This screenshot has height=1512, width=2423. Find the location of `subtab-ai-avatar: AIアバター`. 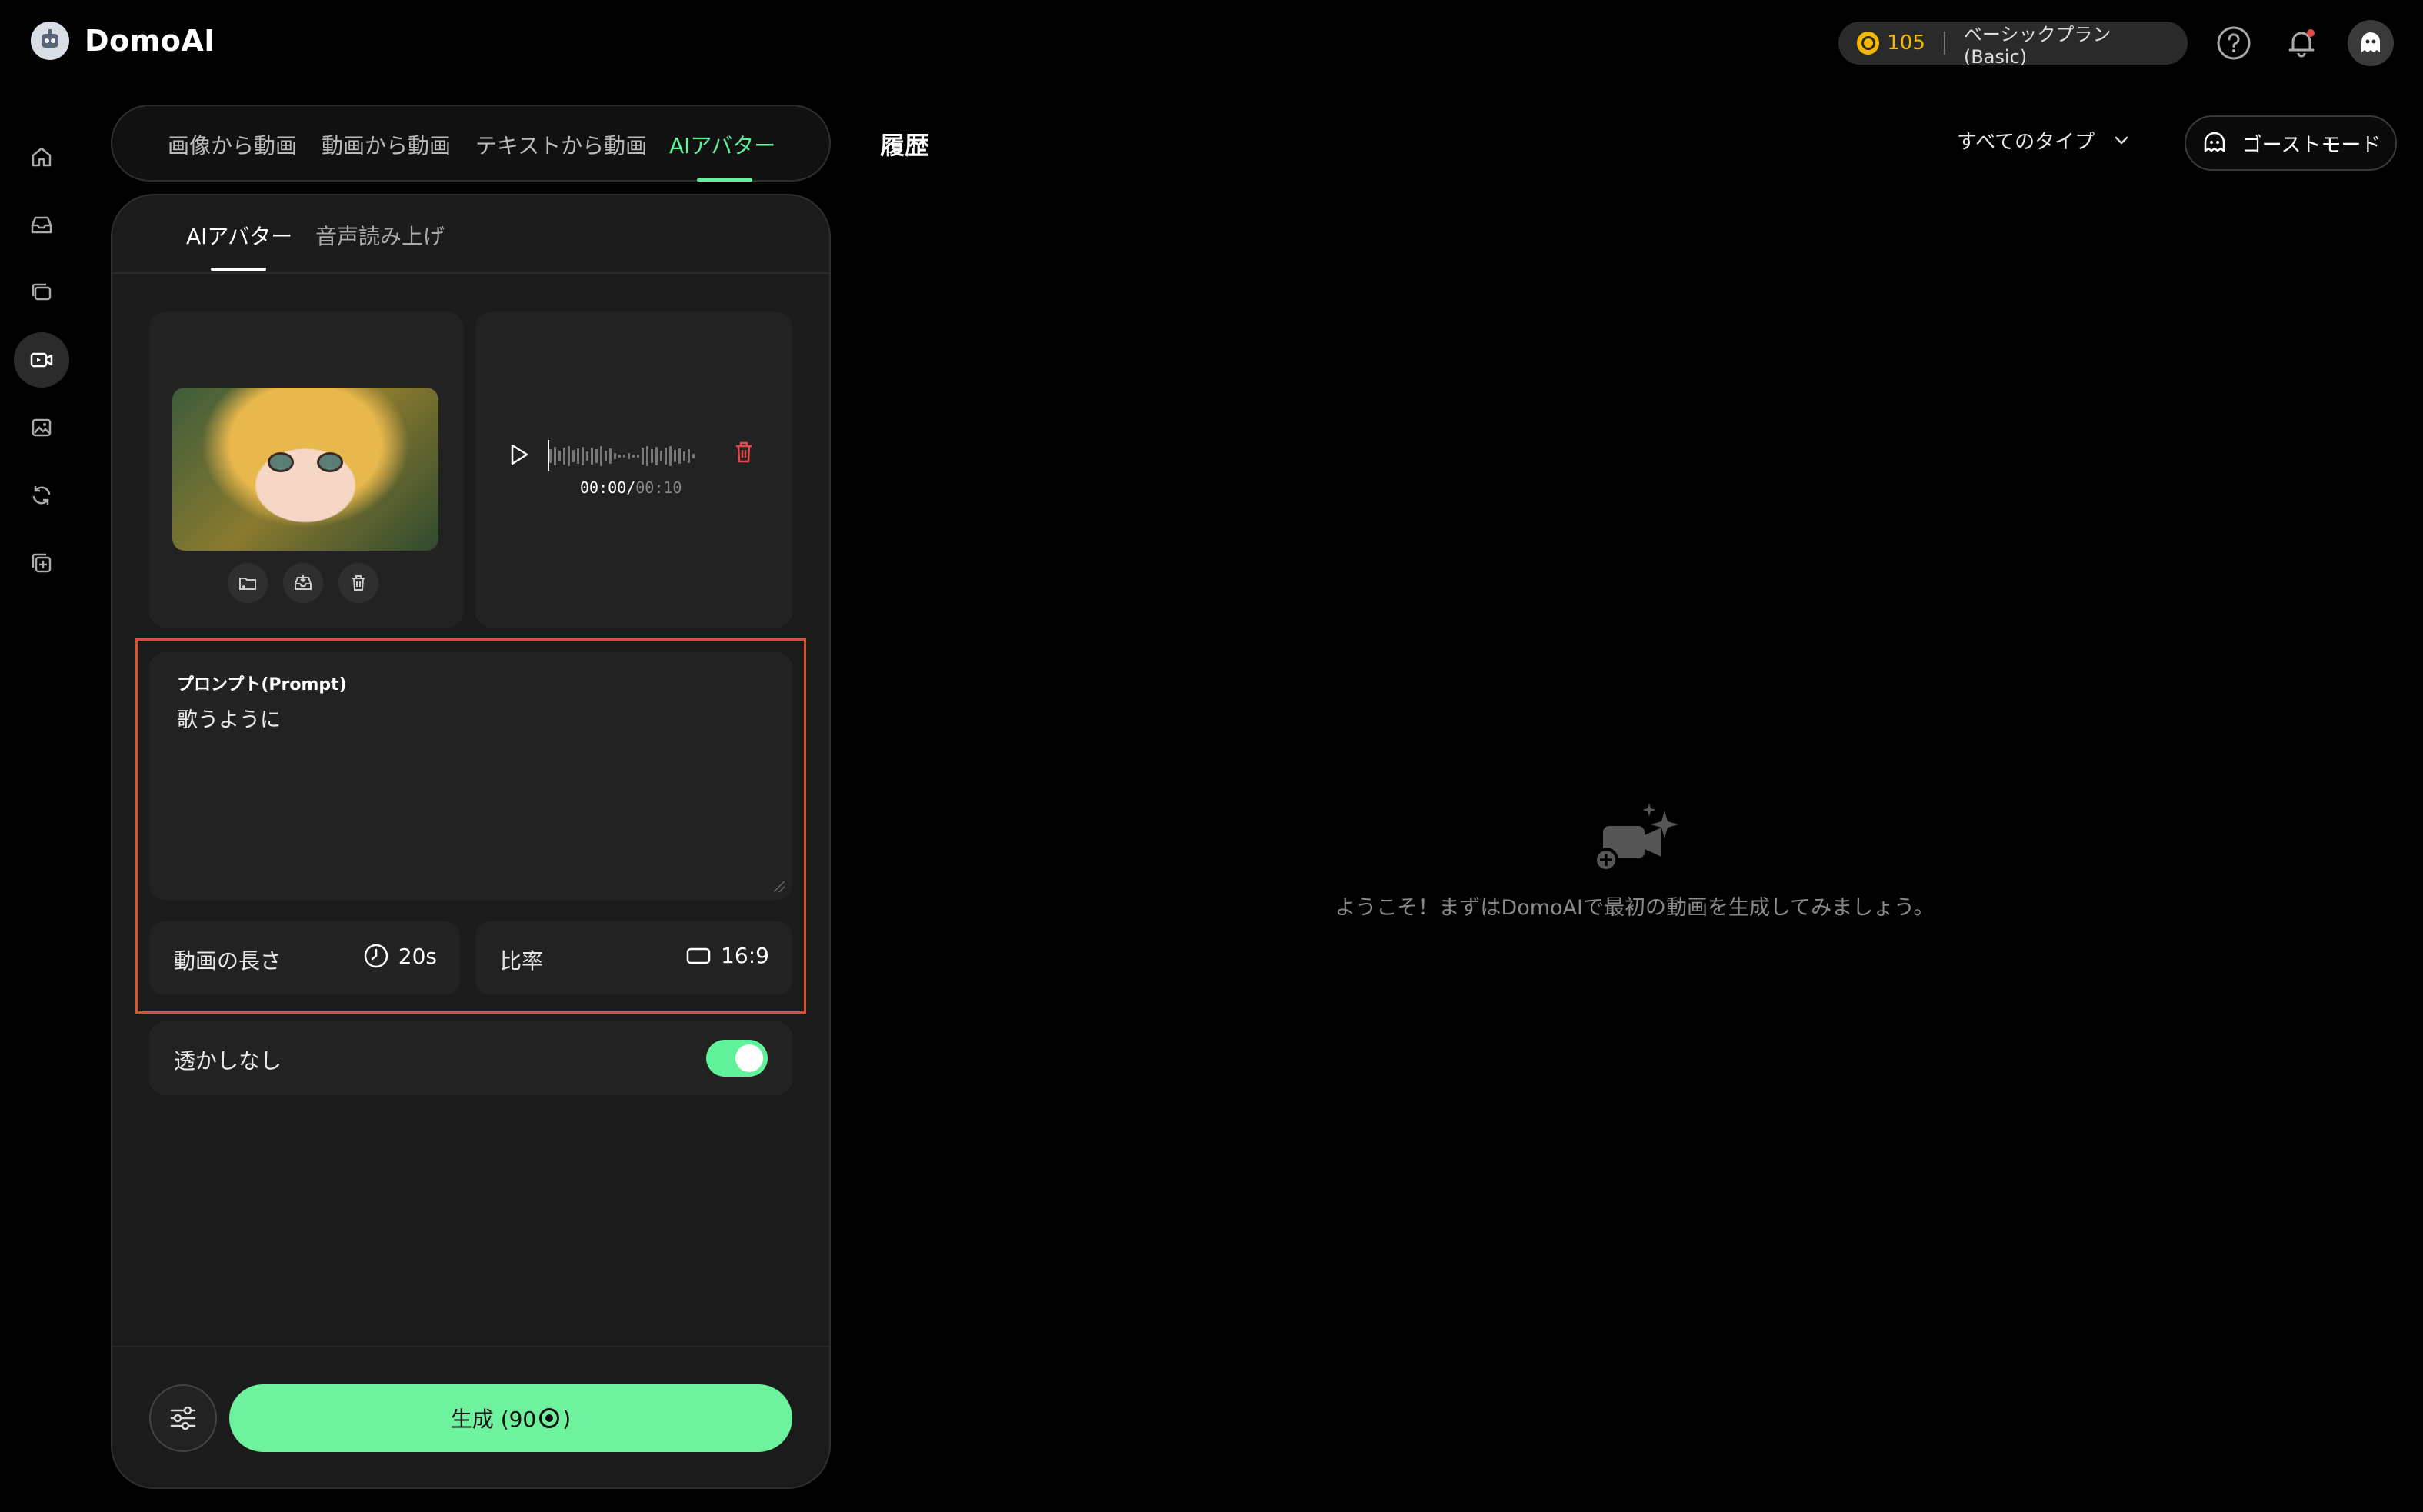

subtab-ai-avatar: AIアバター is located at coordinates (239, 235).